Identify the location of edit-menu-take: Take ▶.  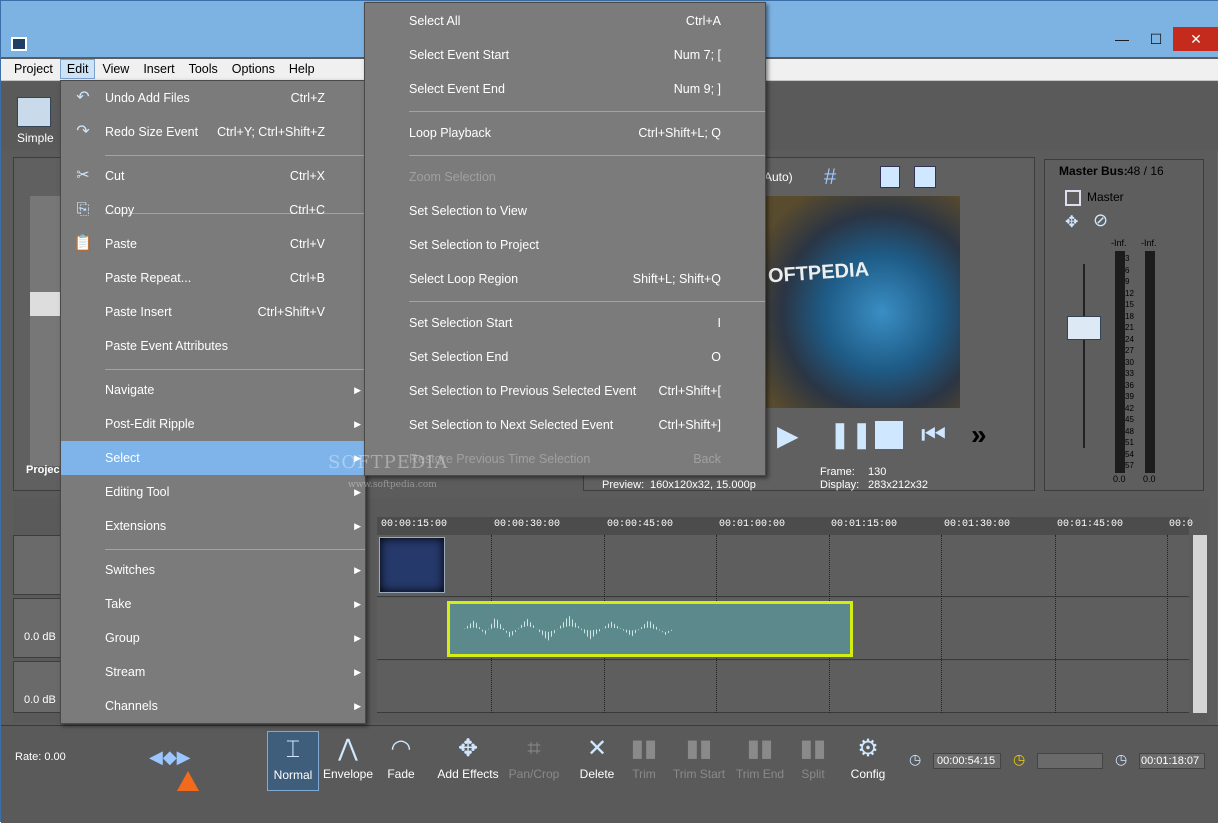
(214, 604).